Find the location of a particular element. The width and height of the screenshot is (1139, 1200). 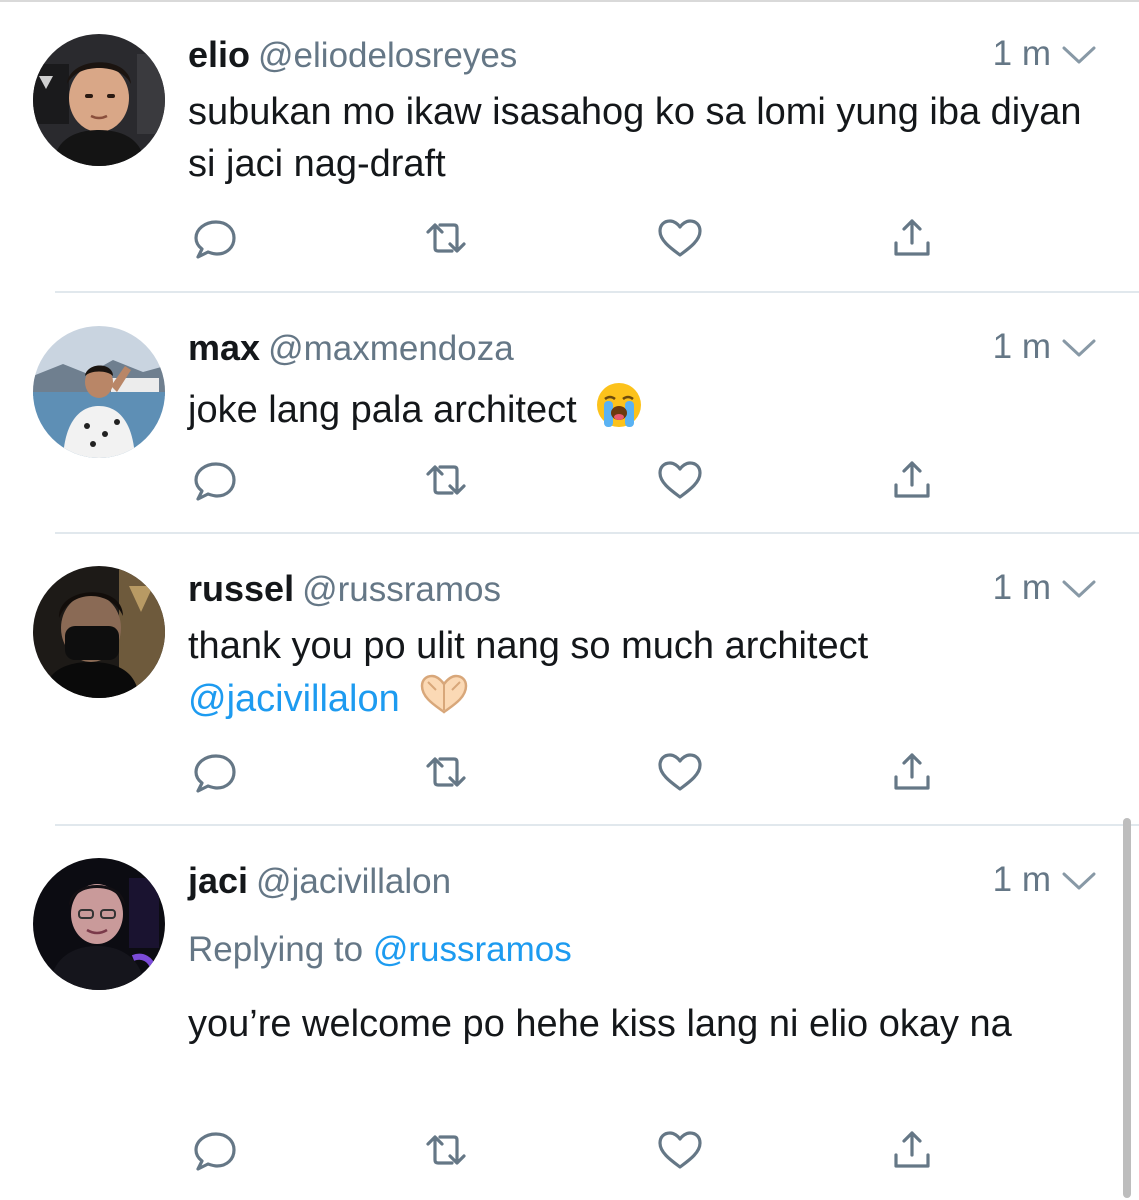

user-handle: @eliodelosreyes is located at coordinates (387, 55).